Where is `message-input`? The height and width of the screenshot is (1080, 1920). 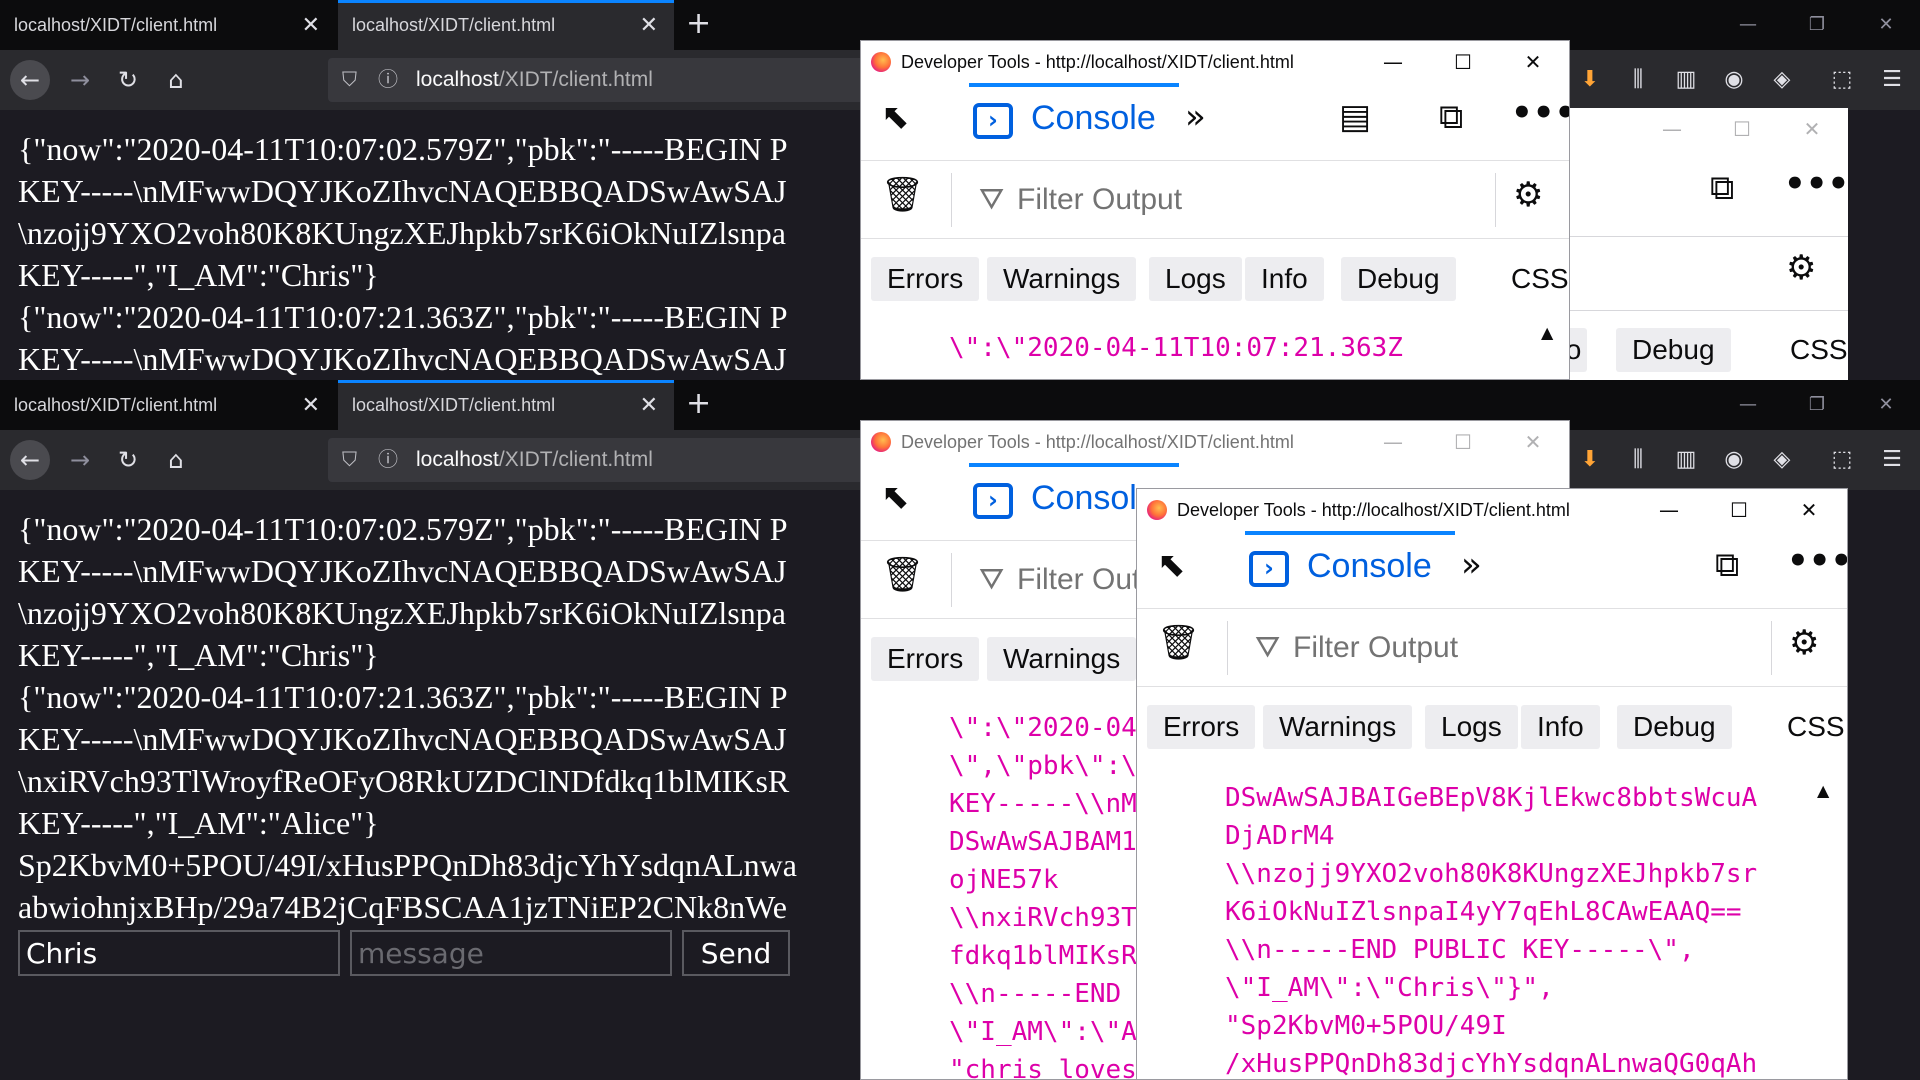 message-input is located at coordinates (511, 953).